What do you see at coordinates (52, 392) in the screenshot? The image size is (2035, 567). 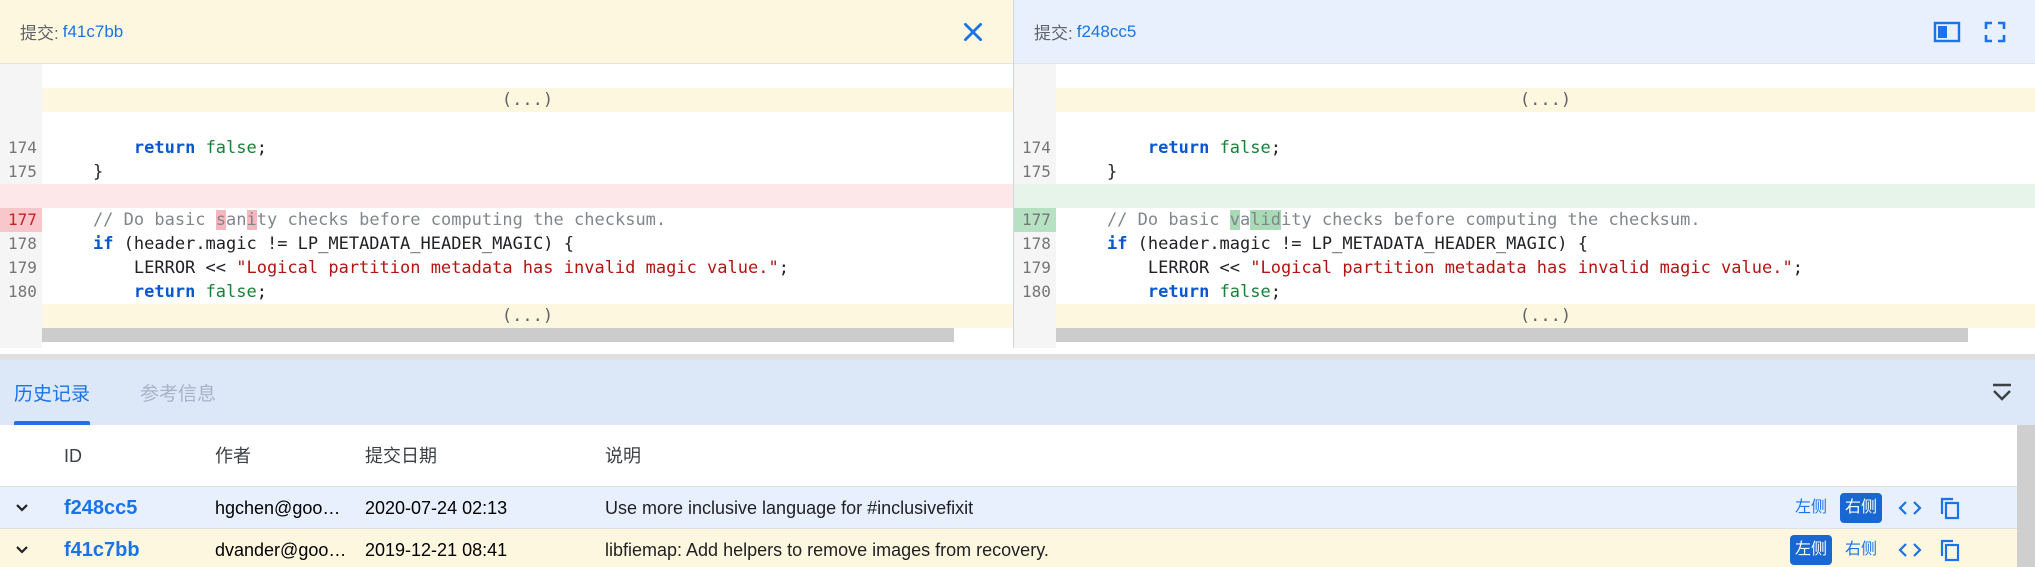 I see `tab-history: 历史记录` at bounding box center [52, 392].